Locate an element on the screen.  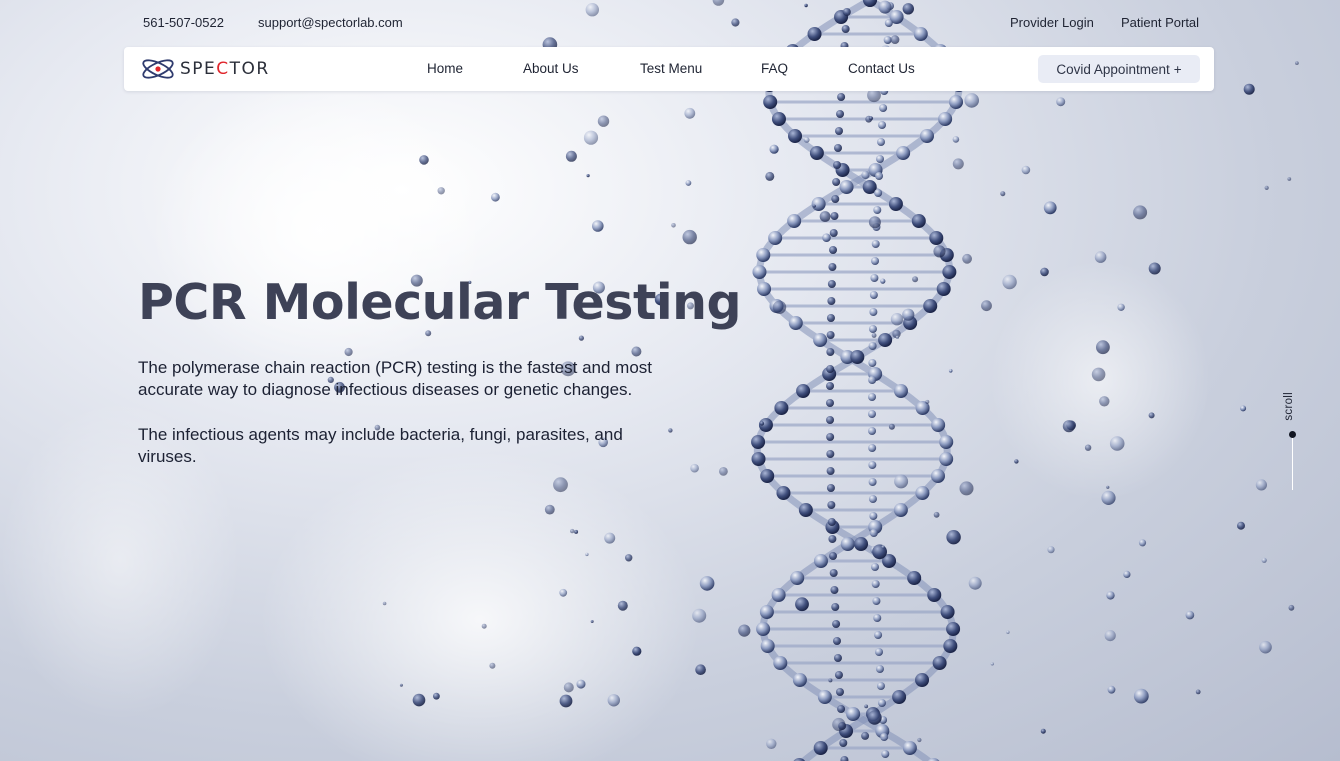
atom-logo-icon is located at coordinates (158, 69).